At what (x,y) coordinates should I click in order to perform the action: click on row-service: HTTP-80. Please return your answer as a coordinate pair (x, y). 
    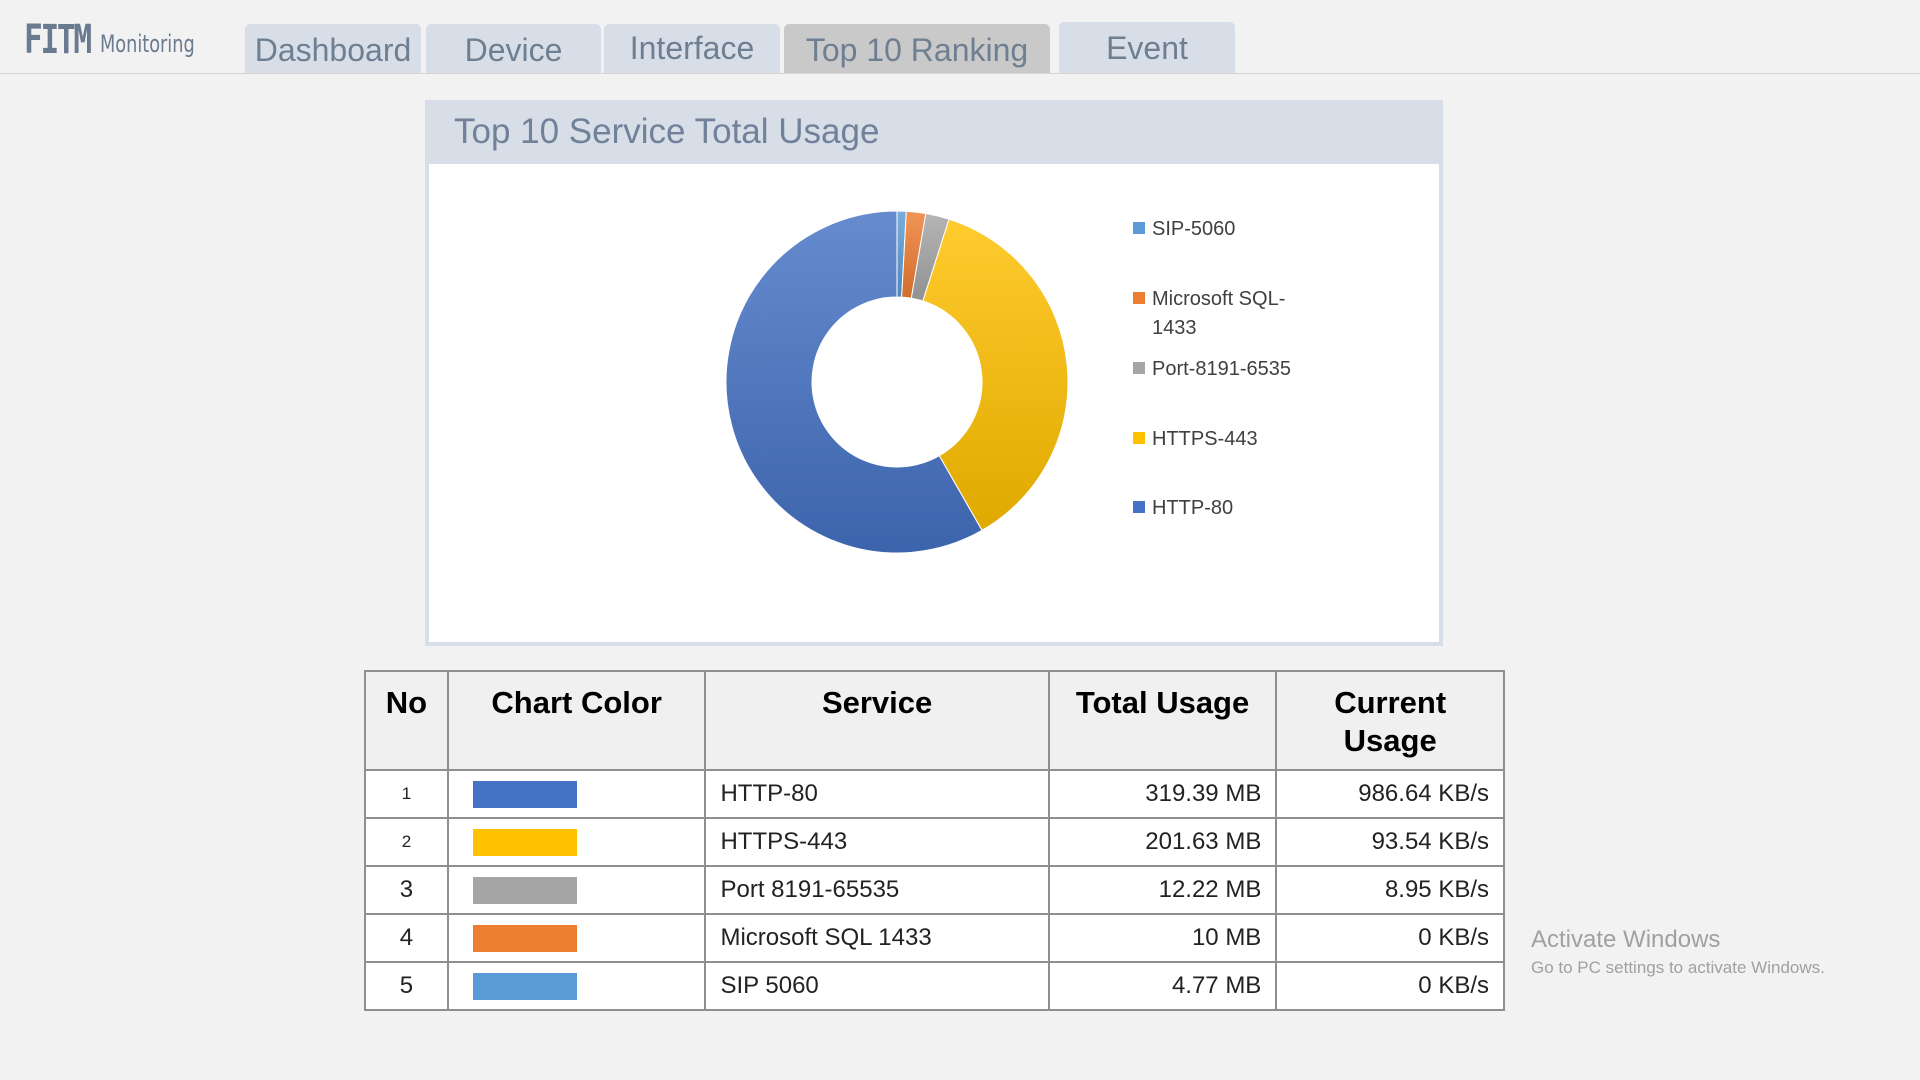
    Looking at the image, I should click on (877, 794).